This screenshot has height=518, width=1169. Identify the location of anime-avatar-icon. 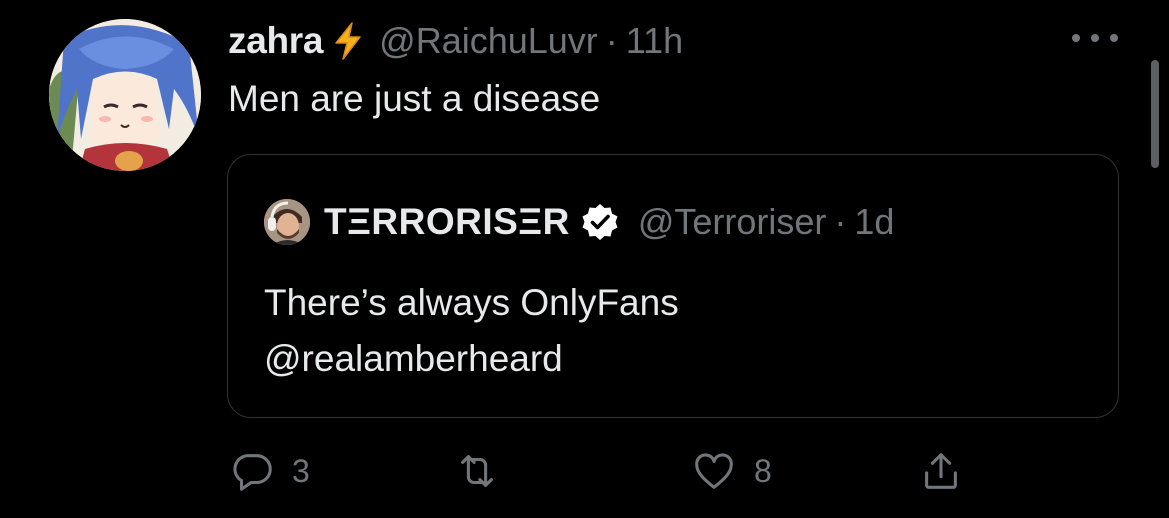
(125, 95).